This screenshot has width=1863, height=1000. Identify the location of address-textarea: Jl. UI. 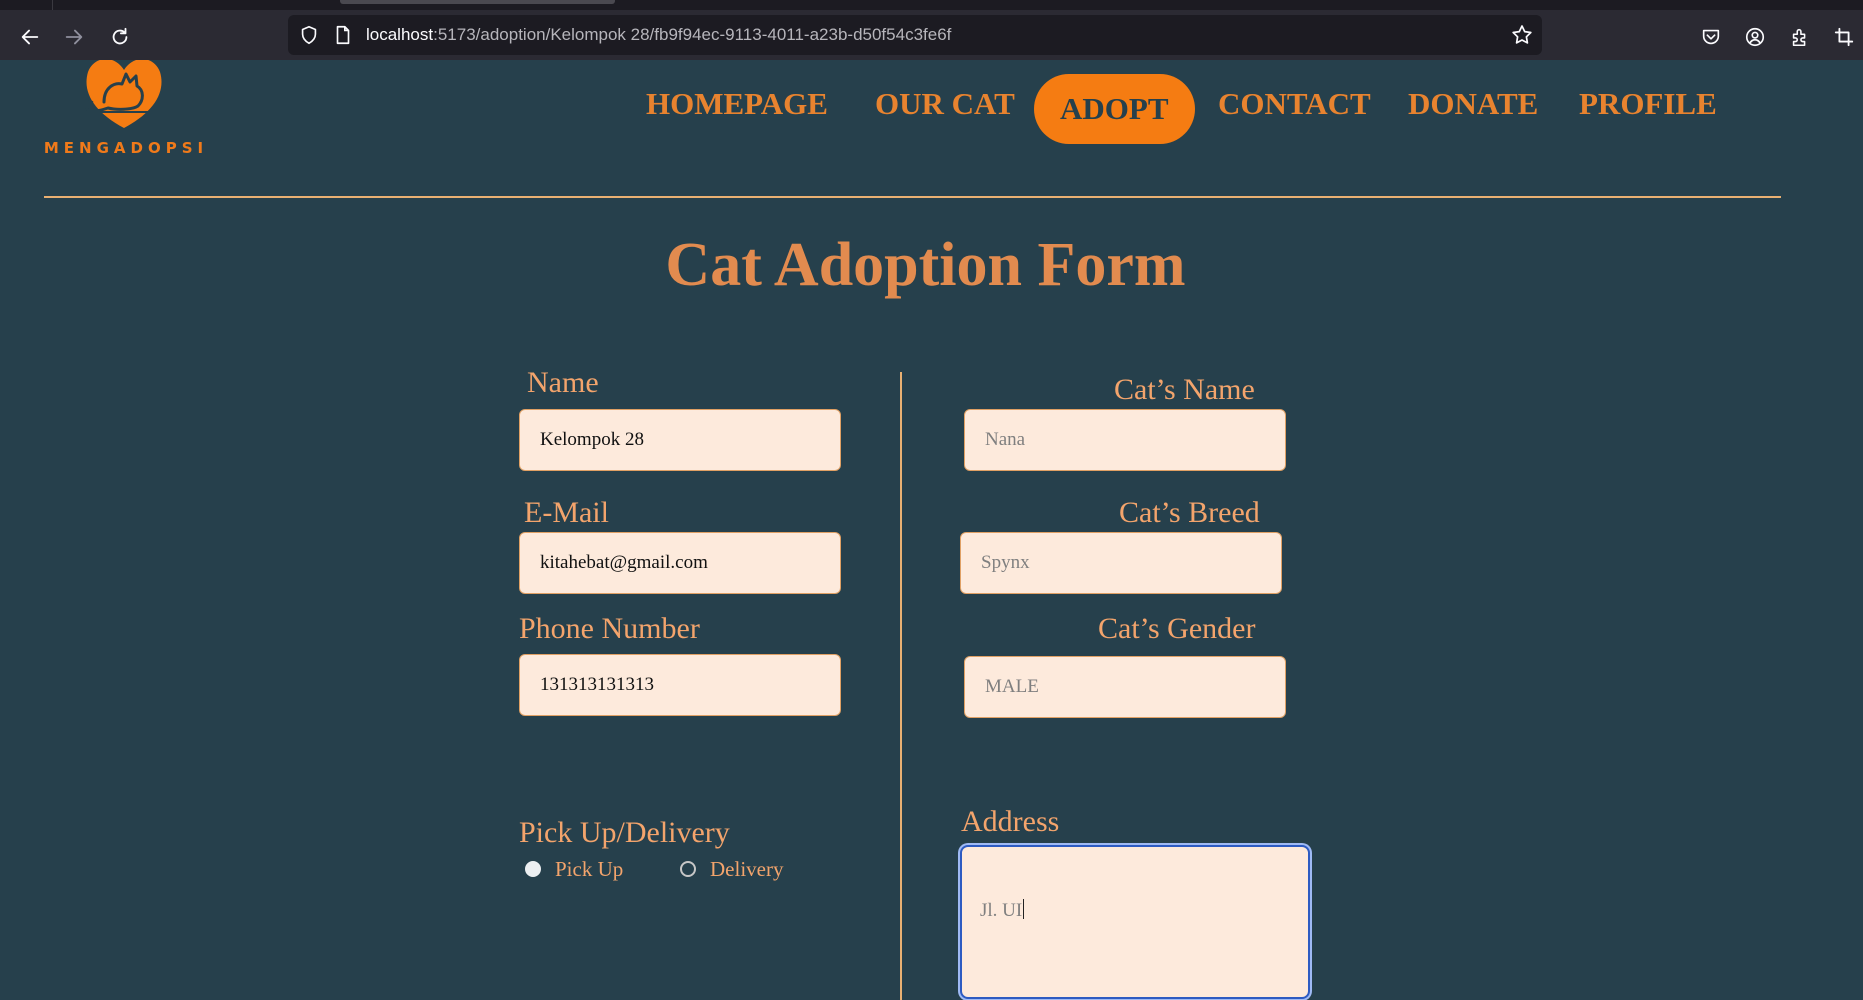
(1135, 922).